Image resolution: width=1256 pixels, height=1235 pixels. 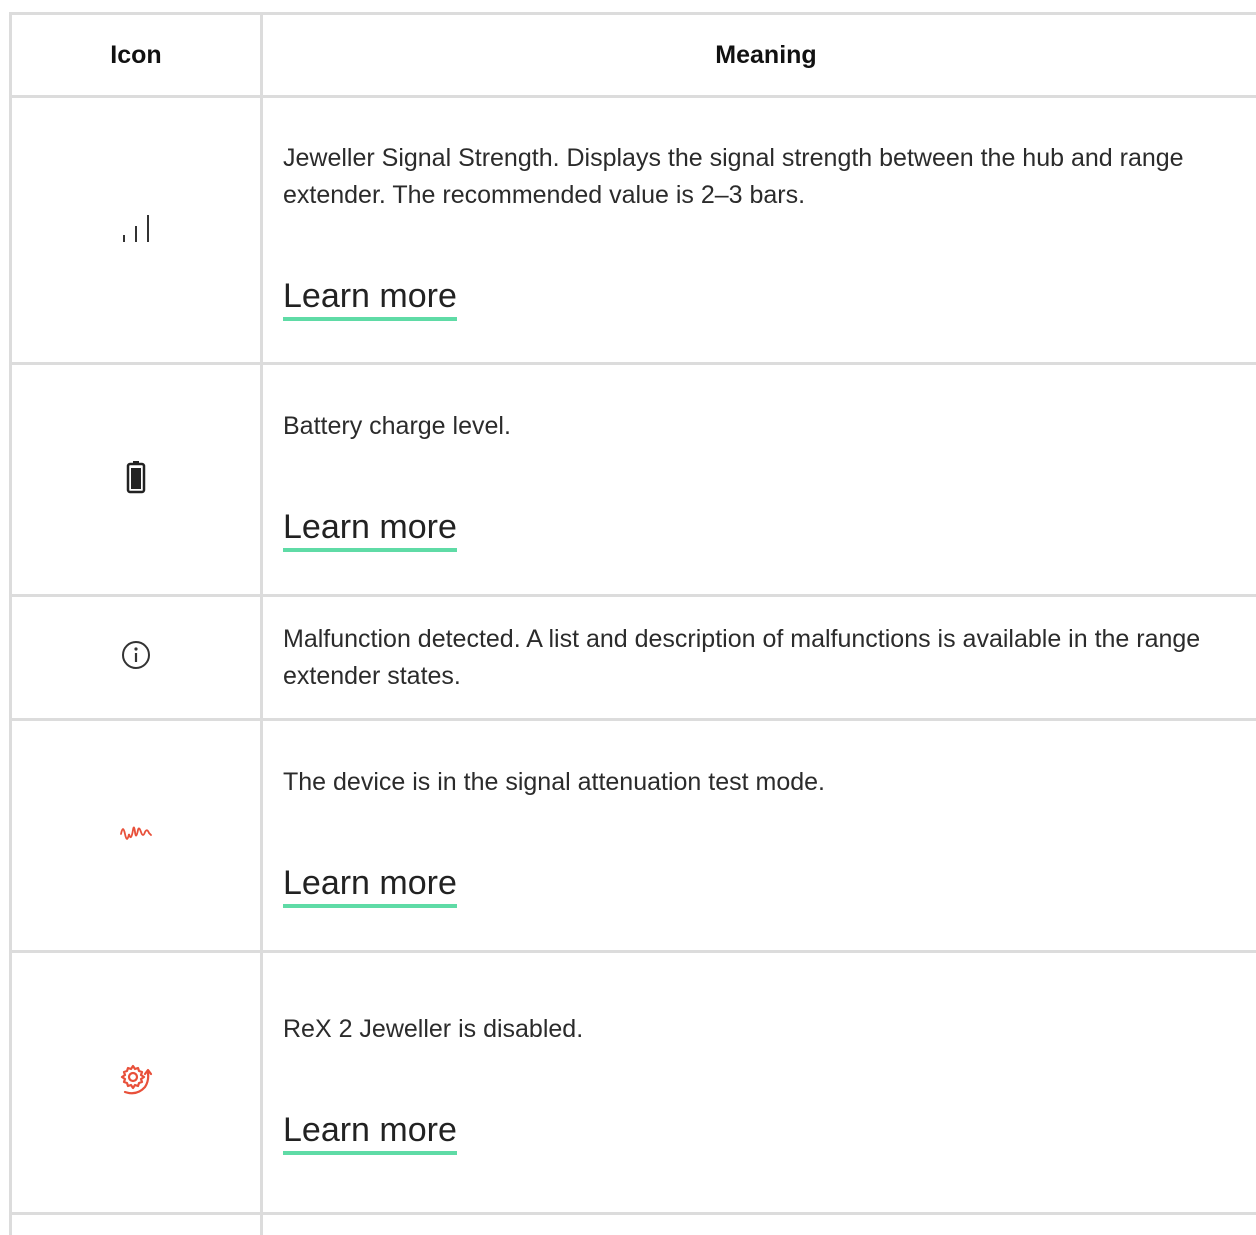 What do you see at coordinates (759, 55) in the screenshot?
I see `meaning-column-header: Meaning` at bounding box center [759, 55].